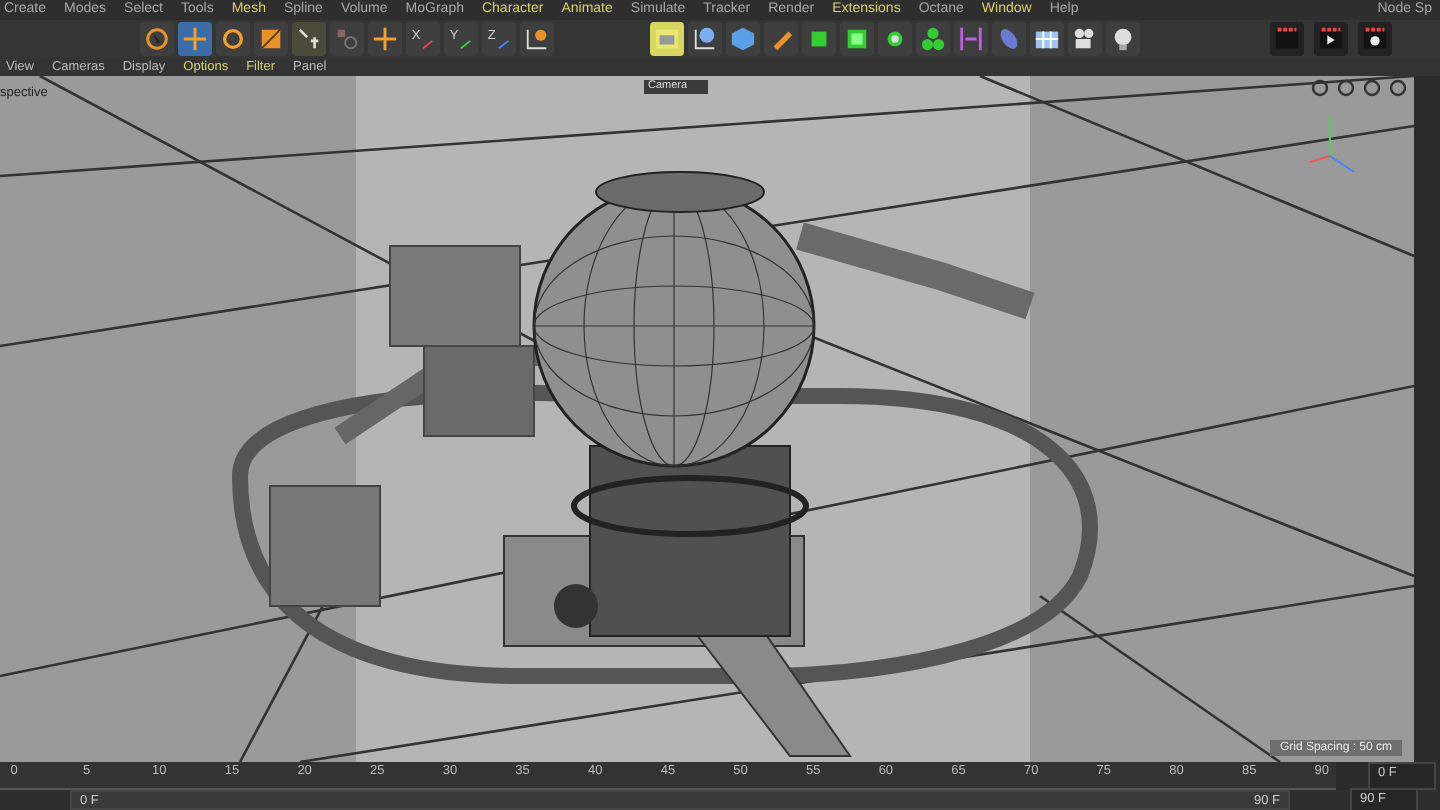  Describe the element at coordinates (933, 39) in the screenshot. I see `spheres-icon` at that location.